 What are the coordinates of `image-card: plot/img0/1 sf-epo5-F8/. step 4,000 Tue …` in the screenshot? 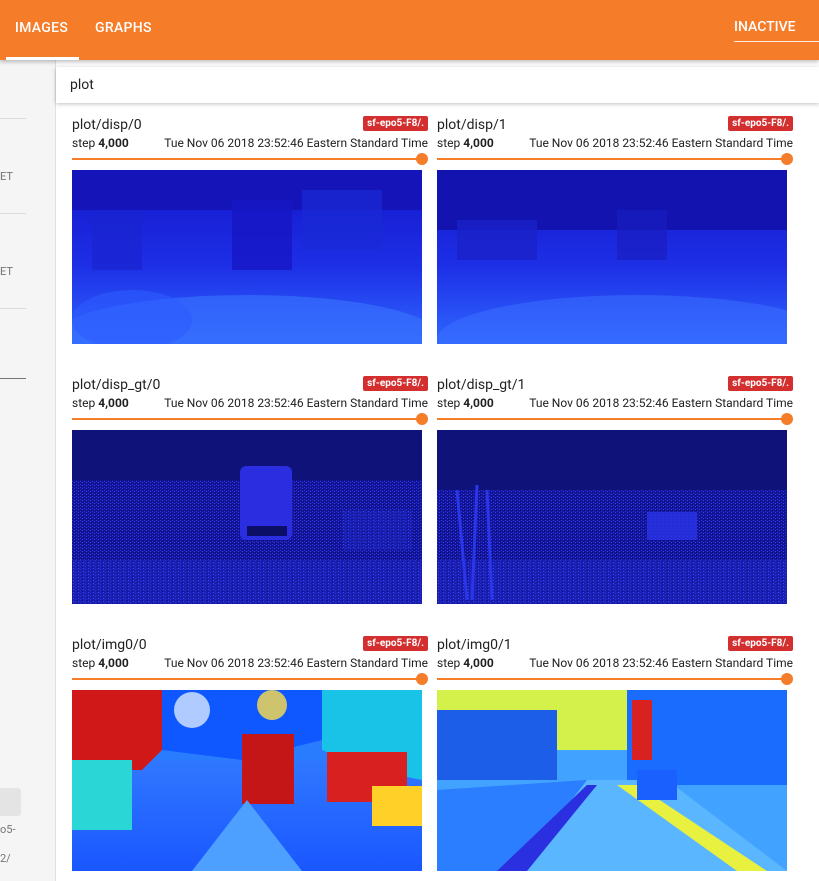 It's located at (615, 753).